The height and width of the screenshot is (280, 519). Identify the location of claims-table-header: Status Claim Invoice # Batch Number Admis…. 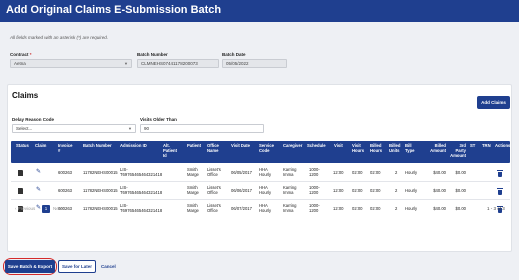
(260, 152).